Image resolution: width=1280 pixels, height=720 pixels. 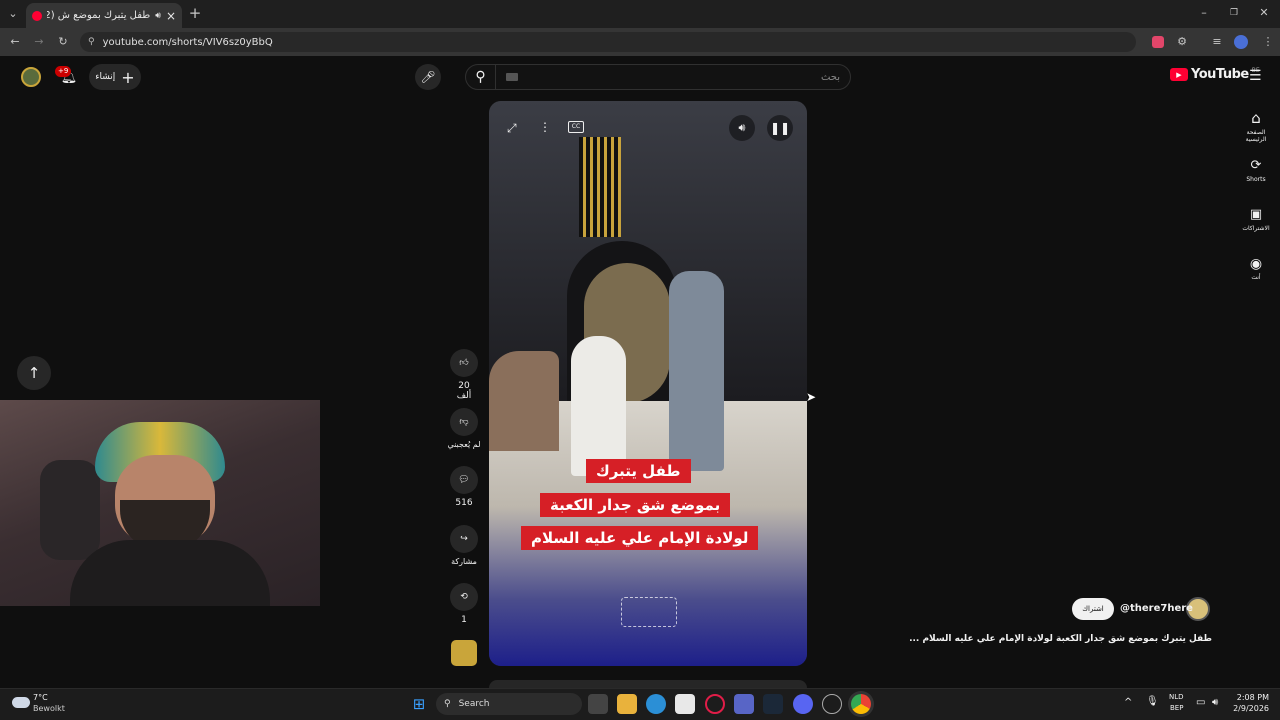 I want to click on youtube-logo: ▶ YouTube BE, so click(x=1215, y=74).